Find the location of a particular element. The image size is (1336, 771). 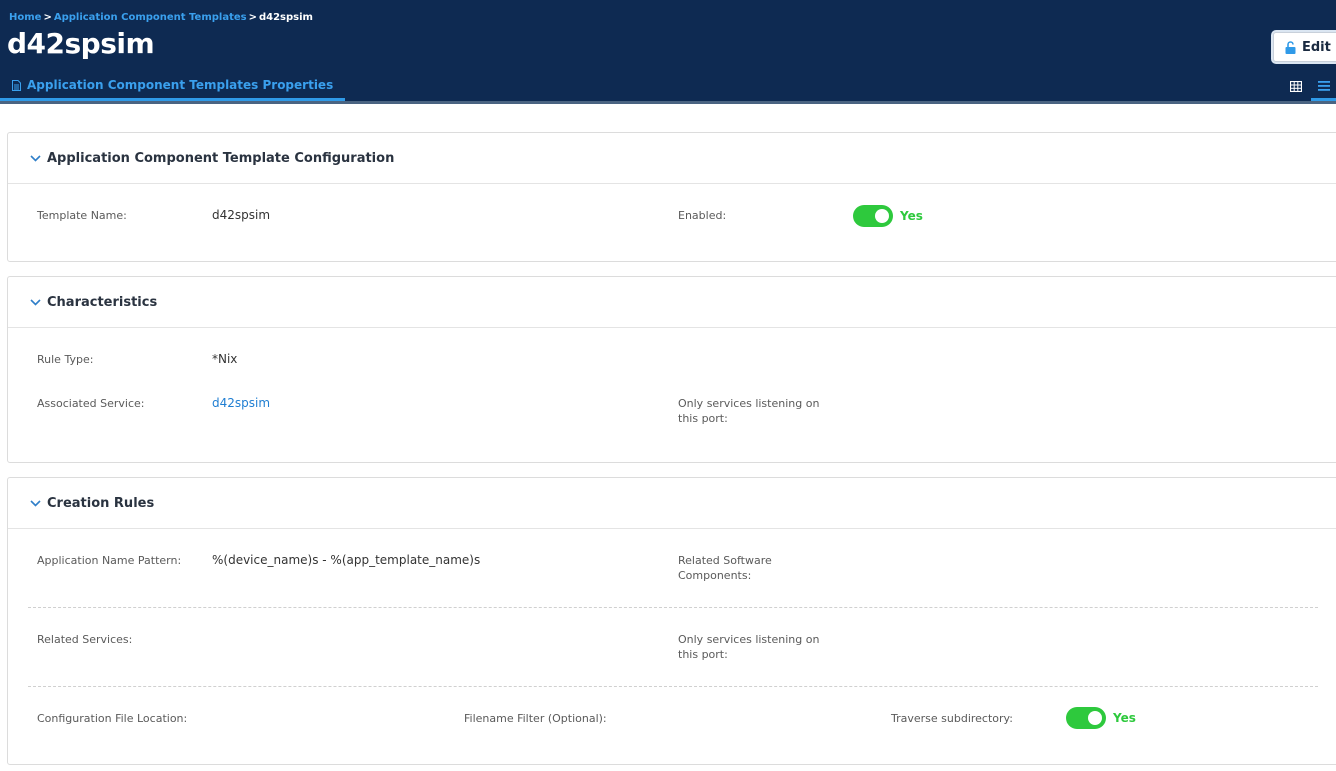

template-name-label: Template Name: is located at coordinates (82, 215).